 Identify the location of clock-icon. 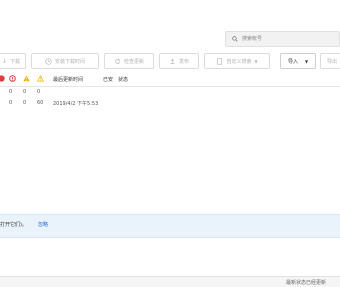
(48, 61).